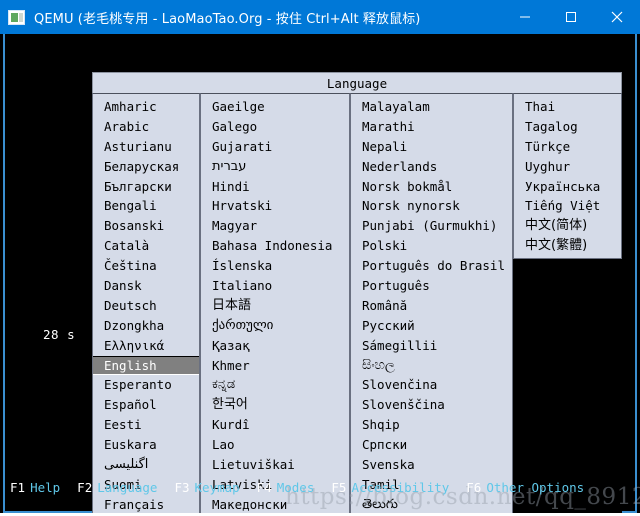 The width and height of the screenshot is (640, 516). I want to click on language-item: Punjabi (Gurmukhi), so click(431, 226).